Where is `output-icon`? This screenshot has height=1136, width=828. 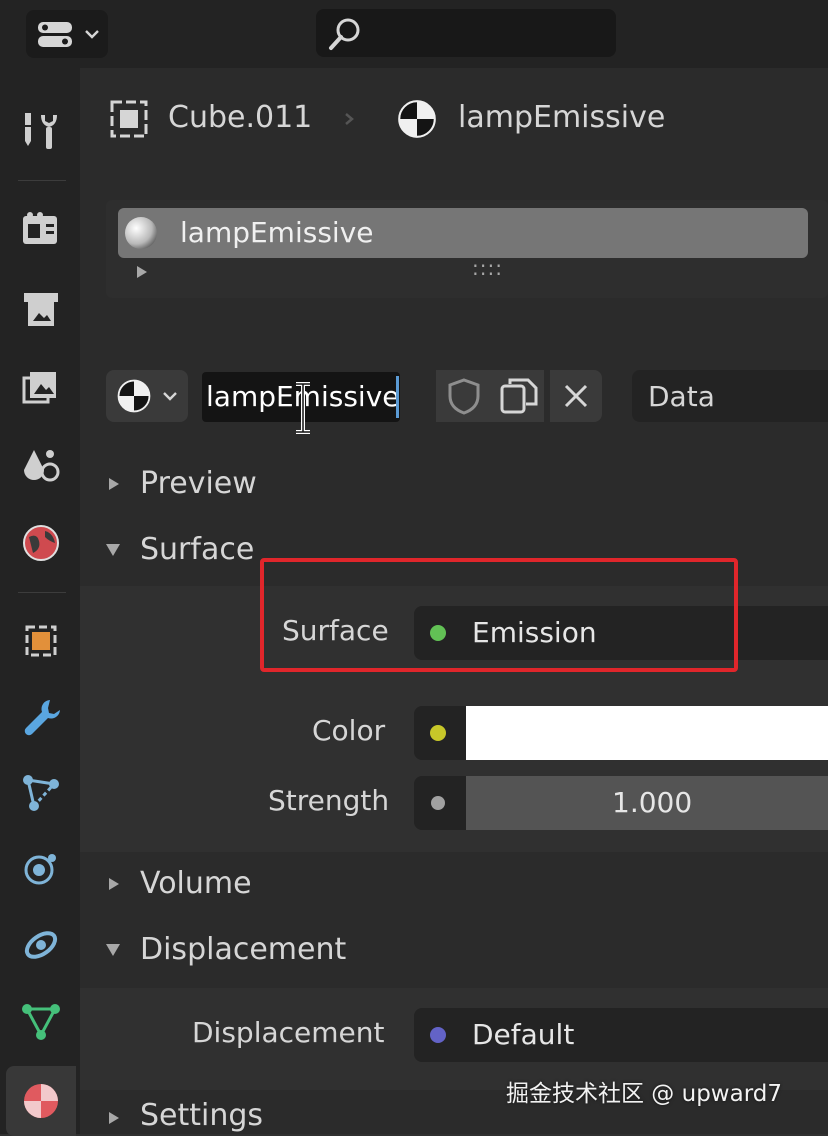
output-icon is located at coordinates (41, 309).